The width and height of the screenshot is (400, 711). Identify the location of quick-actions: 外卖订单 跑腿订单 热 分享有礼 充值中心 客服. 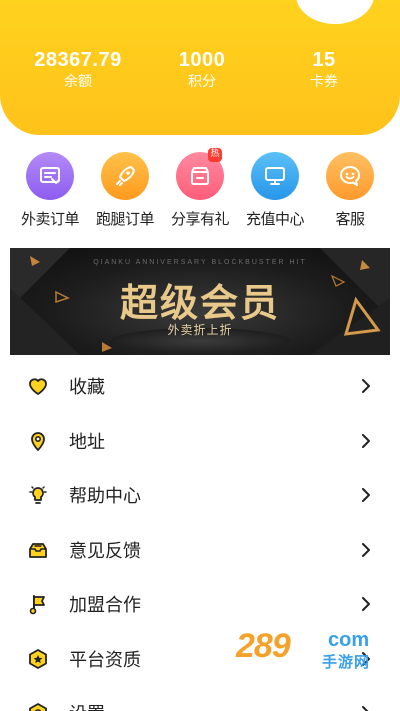
(200, 190).